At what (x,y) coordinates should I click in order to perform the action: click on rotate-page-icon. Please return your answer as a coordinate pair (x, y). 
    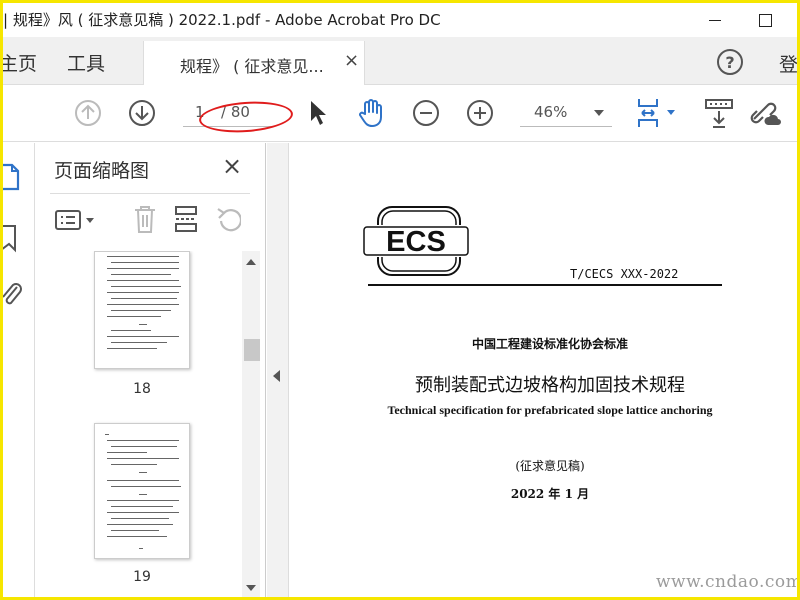
    Looking at the image, I should click on (228, 219).